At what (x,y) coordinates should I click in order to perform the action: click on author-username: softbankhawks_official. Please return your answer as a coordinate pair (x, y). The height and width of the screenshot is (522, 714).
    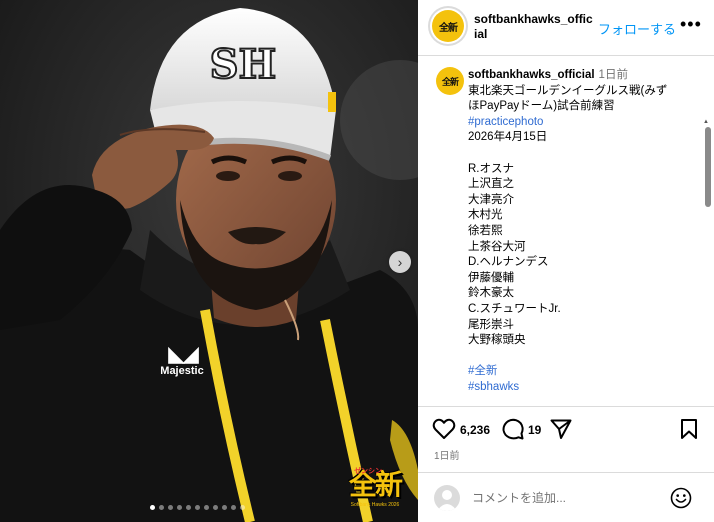
    Looking at the image, I should click on (534, 27).